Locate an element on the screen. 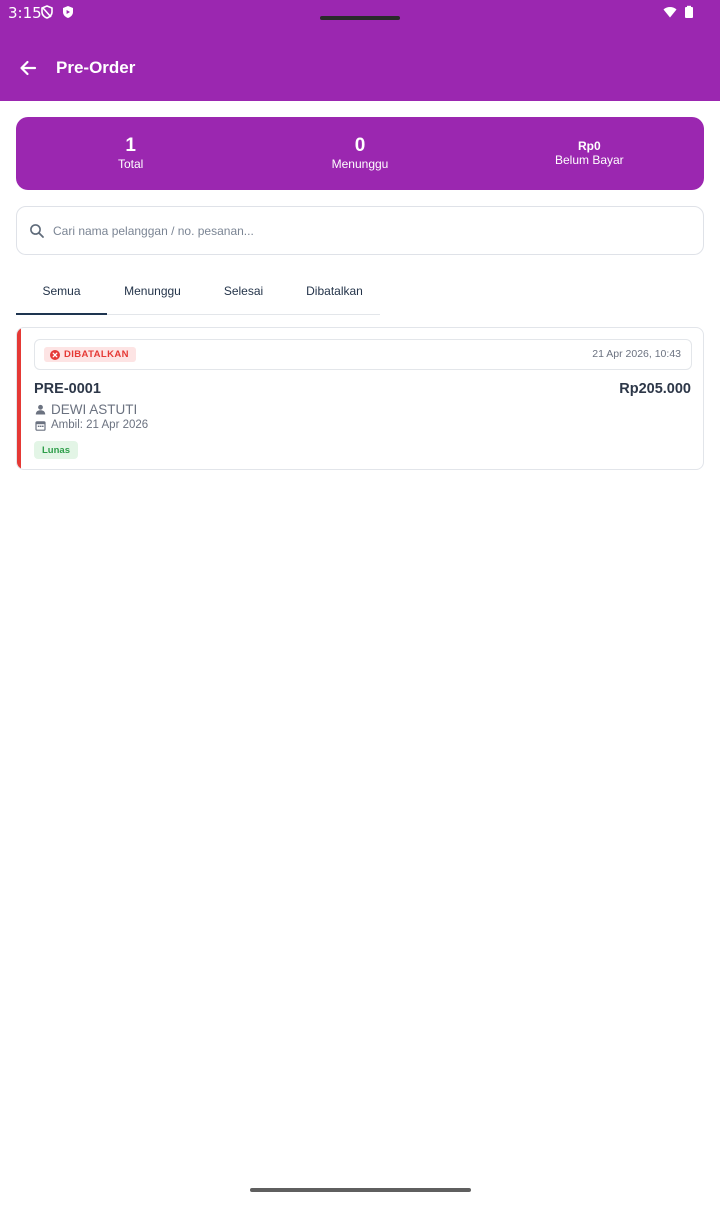  stat-total-label: Total is located at coordinates (130, 164).